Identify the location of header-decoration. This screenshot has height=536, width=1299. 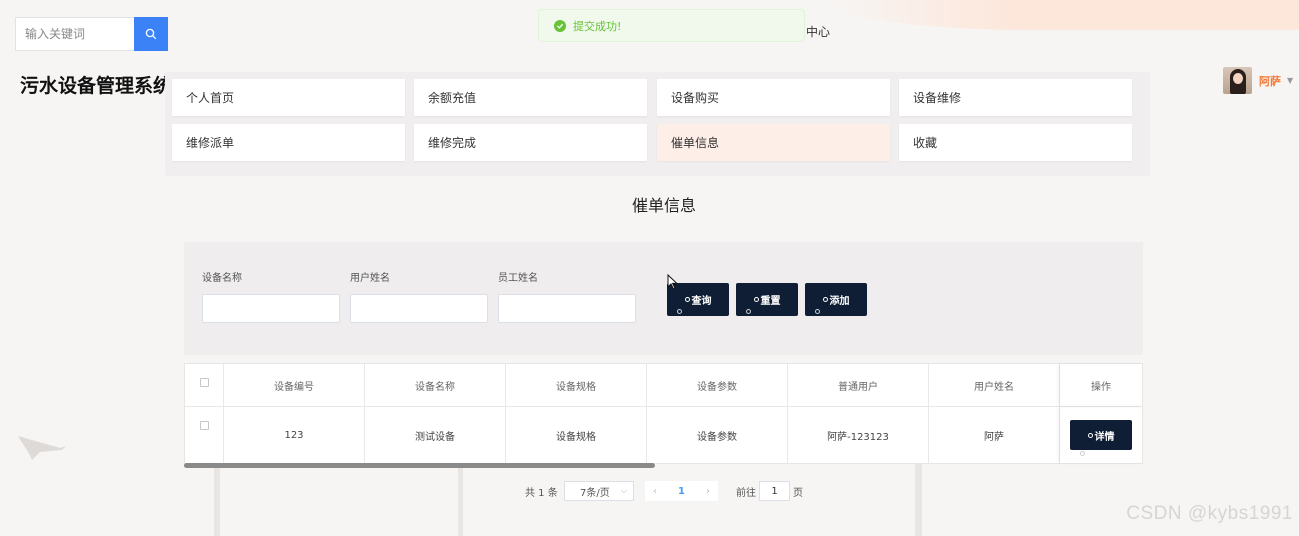
(1064, 15).